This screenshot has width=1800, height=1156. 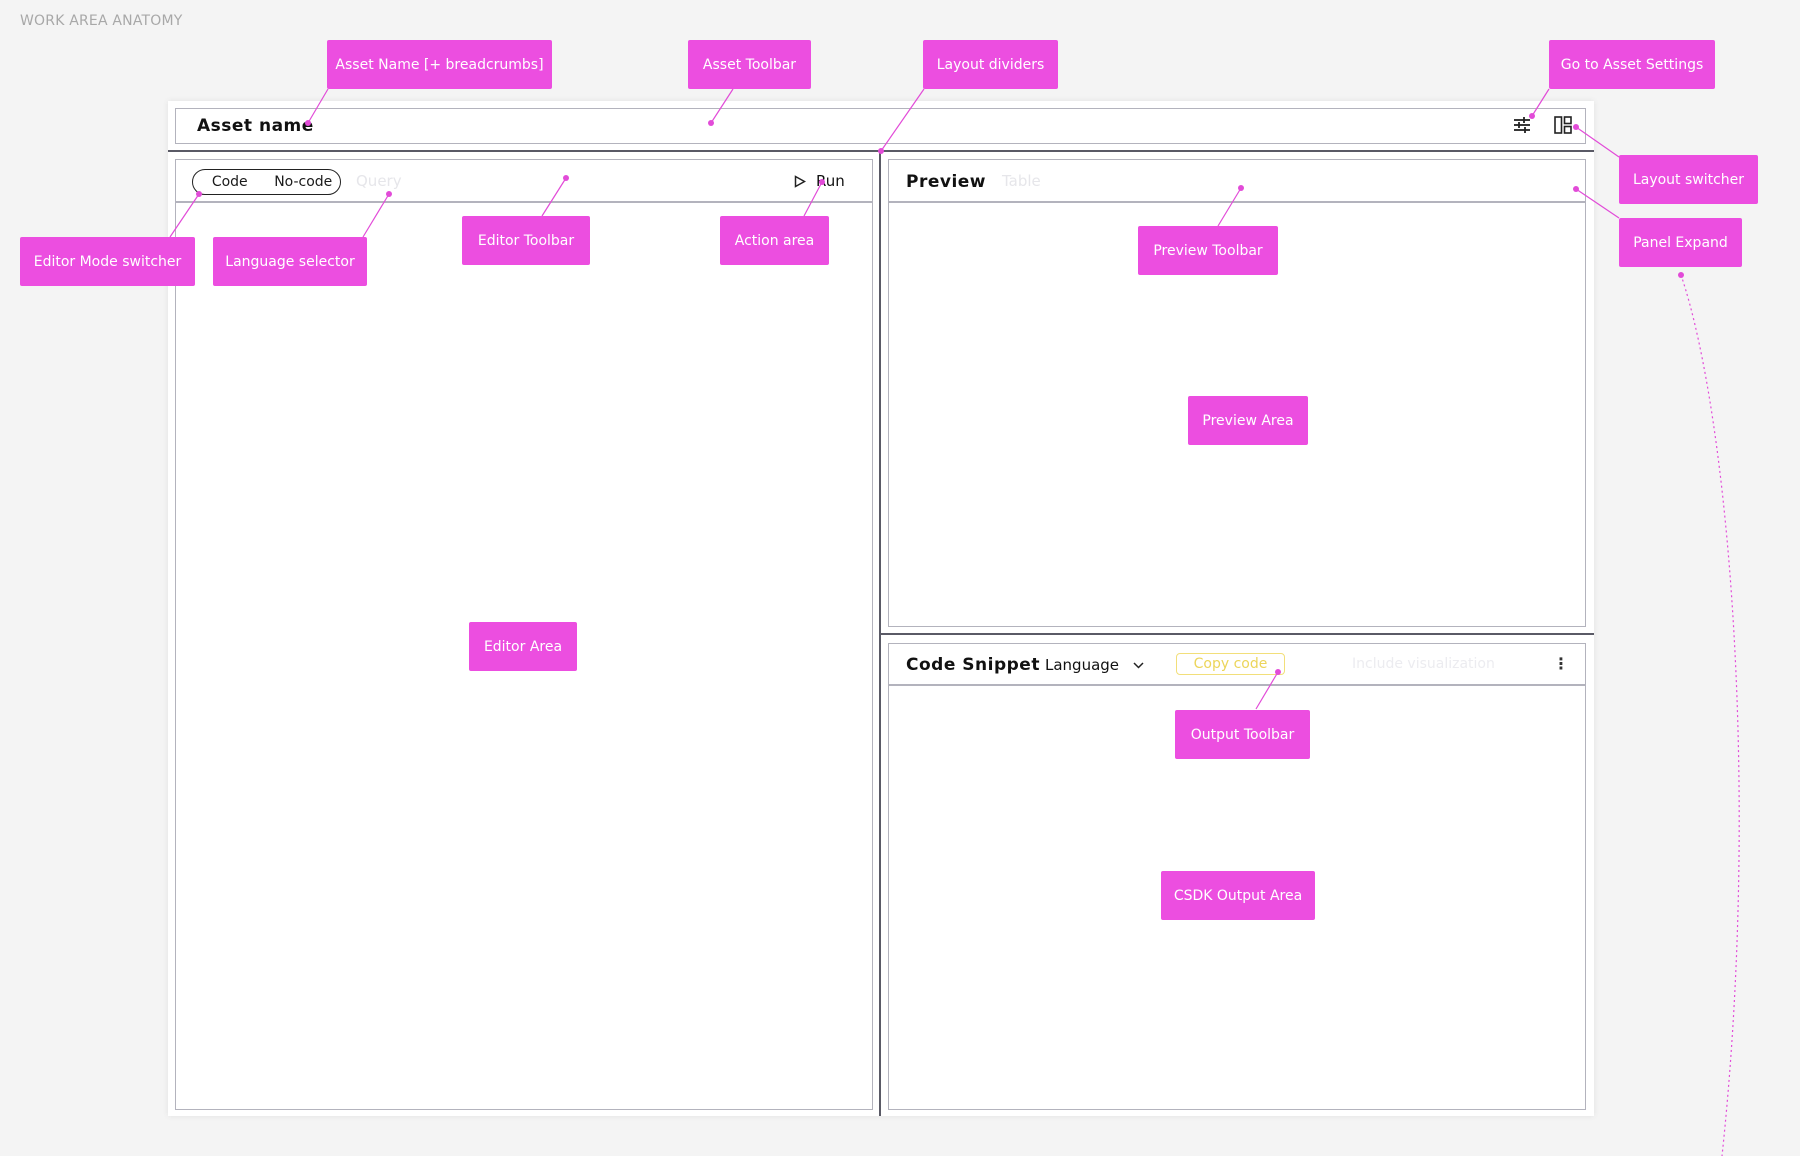 What do you see at coordinates (800, 181) in the screenshot?
I see `play-icon` at bounding box center [800, 181].